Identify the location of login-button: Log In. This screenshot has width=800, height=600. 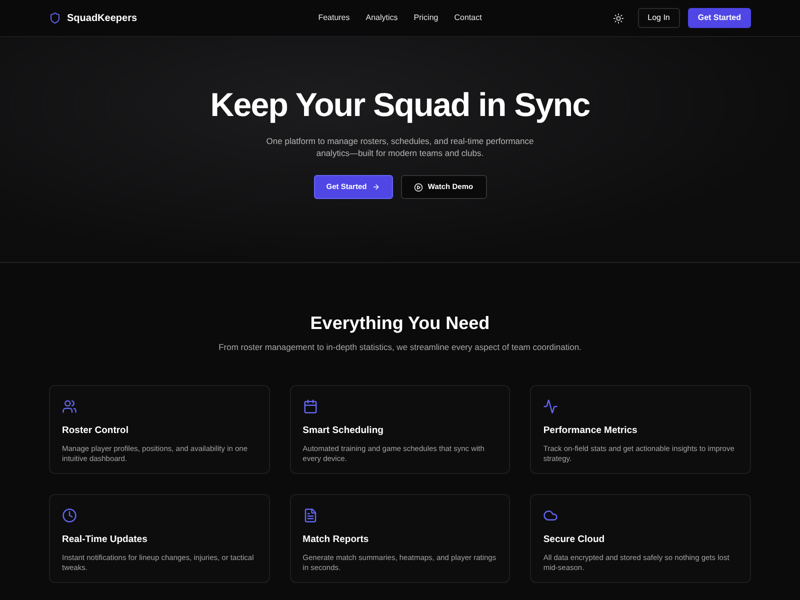
(659, 18).